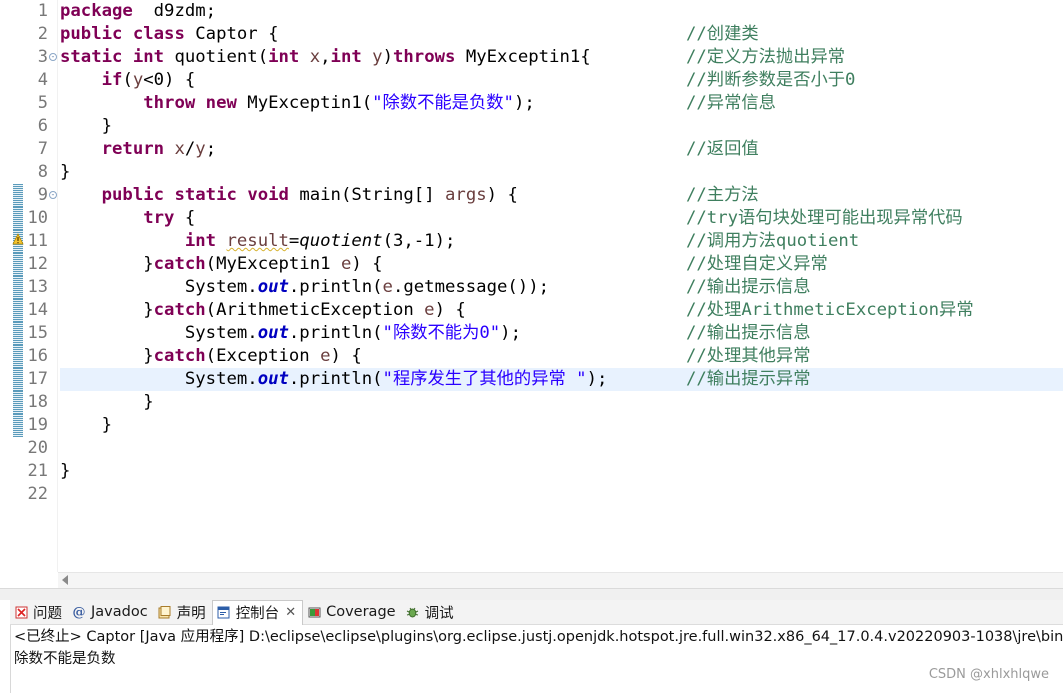 The image size is (1063, 693). What do you see at coordinates (561, 80) in the screenshot?
I see `code-line: if(y<0) {//判断参数是否小于0` at bounding box center [561, 80].